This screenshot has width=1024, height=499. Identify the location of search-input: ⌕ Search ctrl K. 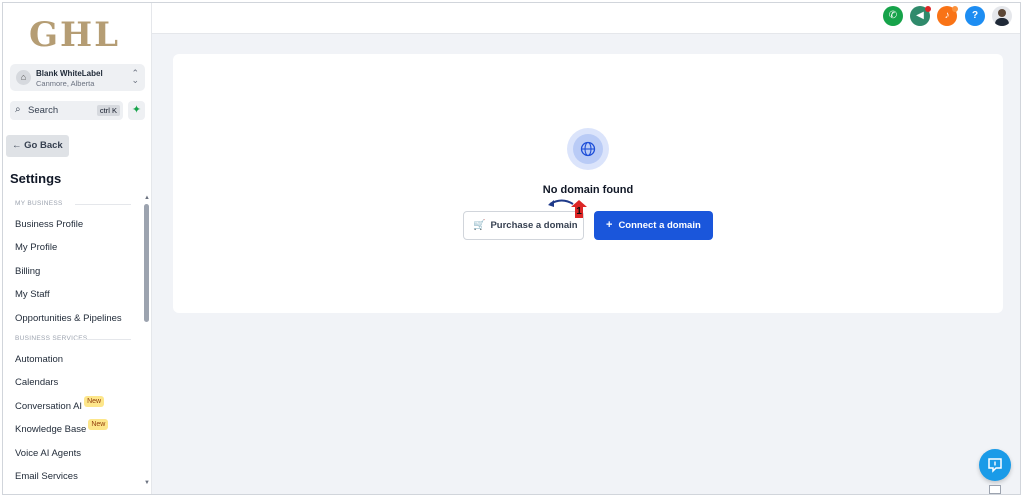
(66, 110).